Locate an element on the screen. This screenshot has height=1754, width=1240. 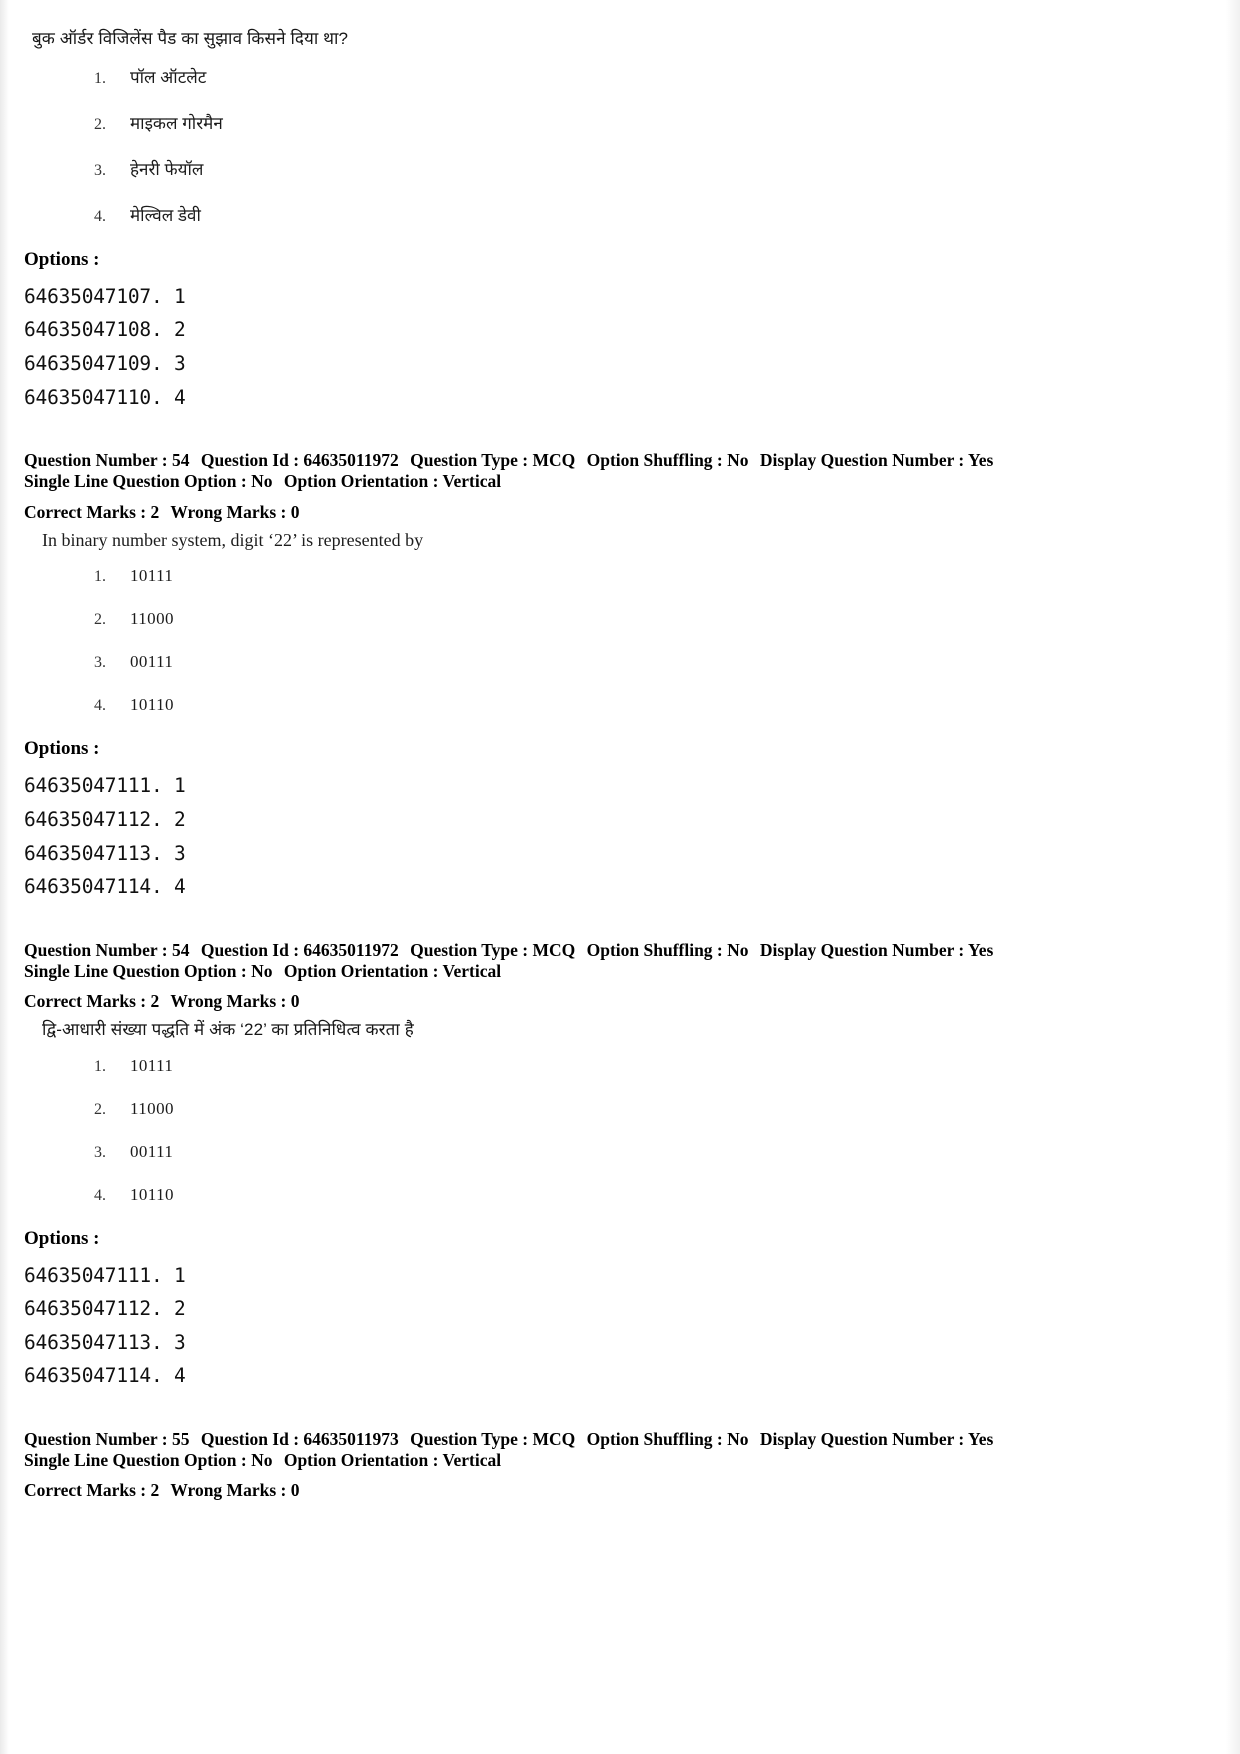
option-id-row: 64635047110. 4 is located at coordinates (105, 397).